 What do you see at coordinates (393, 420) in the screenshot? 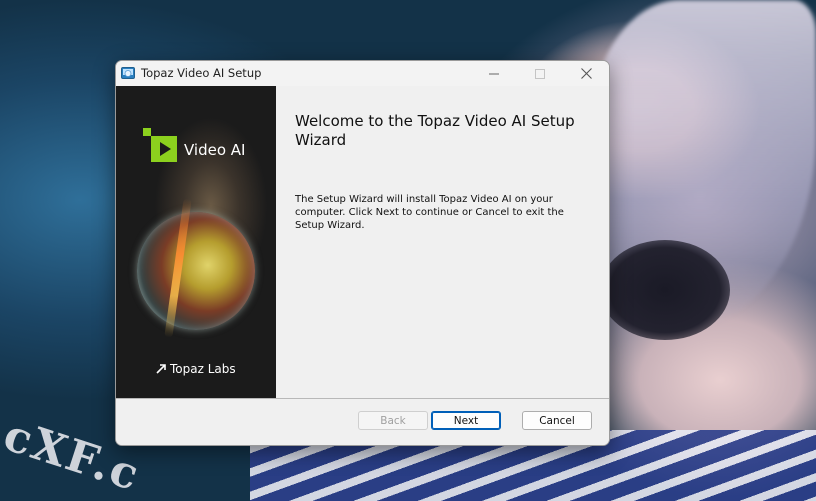
I see `back-button: Back` at bounding box center [393, 420].